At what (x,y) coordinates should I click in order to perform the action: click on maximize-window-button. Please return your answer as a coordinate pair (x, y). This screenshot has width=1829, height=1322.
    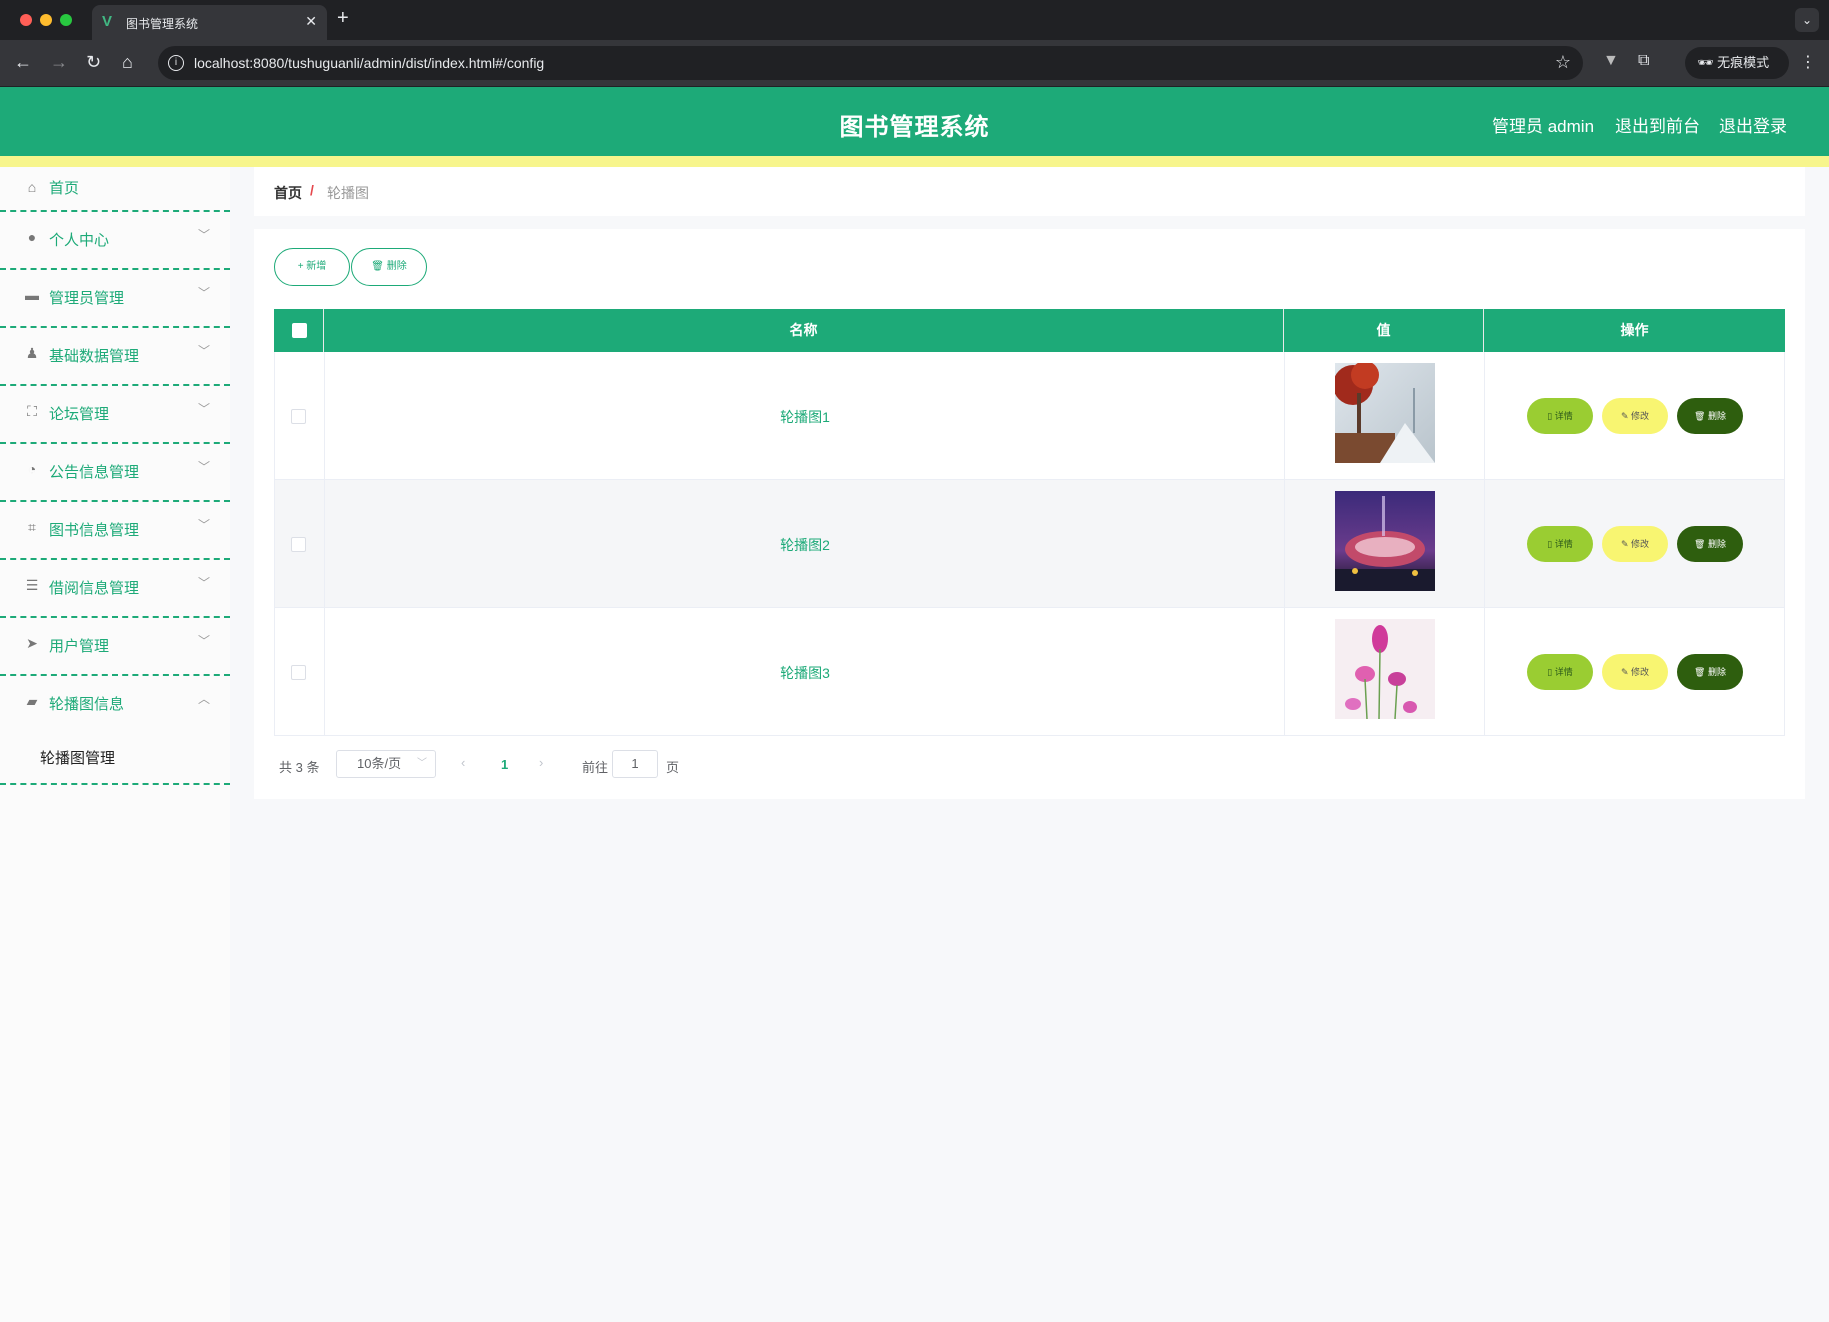
    Looking at the image, I should click on (66, 20).